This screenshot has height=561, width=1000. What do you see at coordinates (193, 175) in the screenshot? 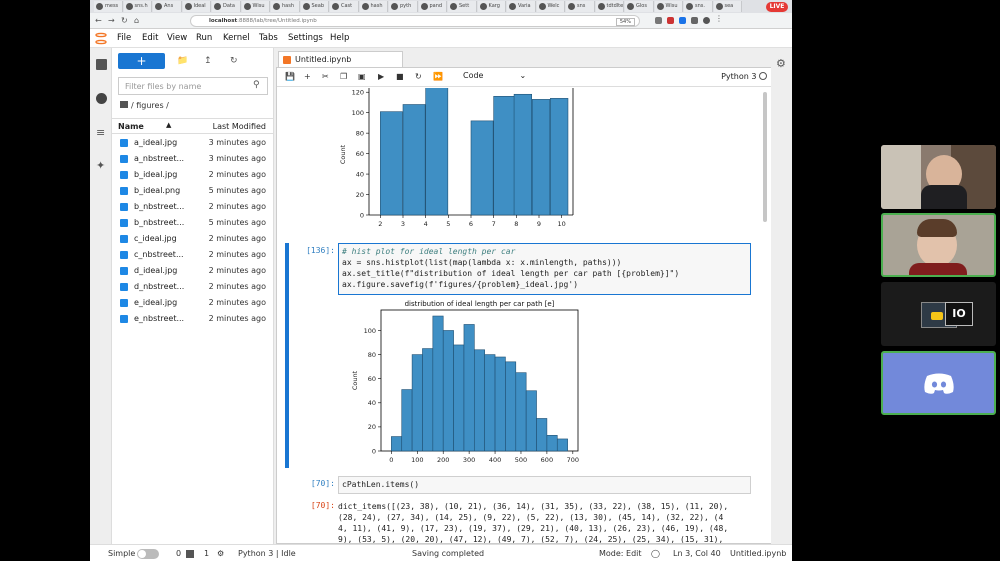
I see `file-row: b_ideal.jpg 2 minutes ago` at bounding box center [193, 175].